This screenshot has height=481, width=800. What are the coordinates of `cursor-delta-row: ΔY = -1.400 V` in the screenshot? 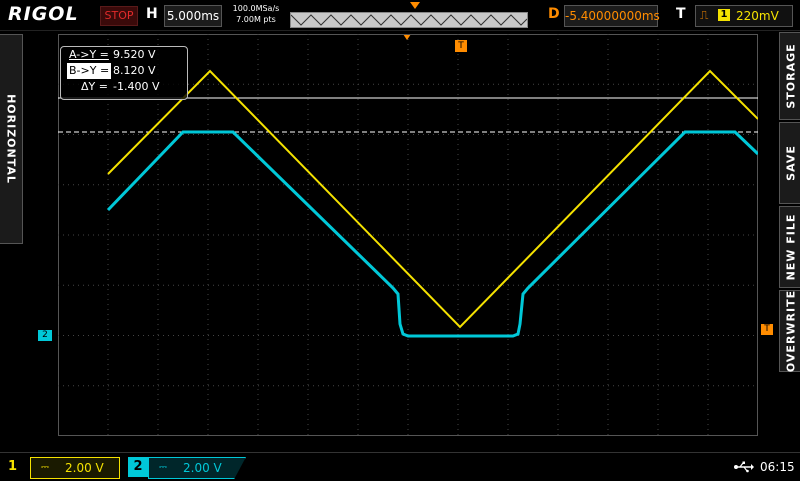 It's located at (127, 87).